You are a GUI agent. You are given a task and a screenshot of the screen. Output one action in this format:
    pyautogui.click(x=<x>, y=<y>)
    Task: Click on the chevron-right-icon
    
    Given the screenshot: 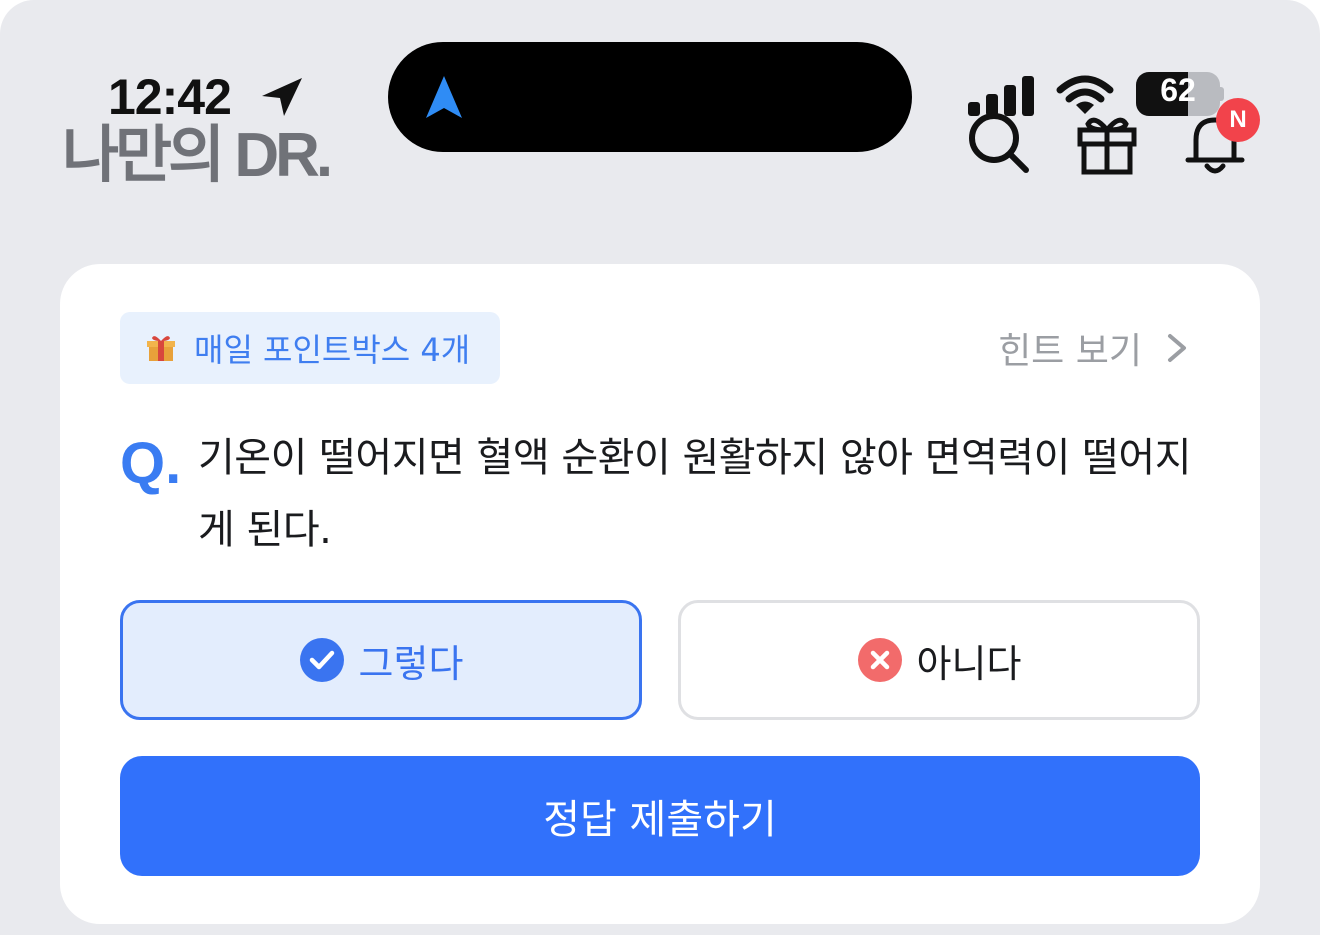 What is the action you would take?
    pyautogui.click(x=1177, y=348)
    